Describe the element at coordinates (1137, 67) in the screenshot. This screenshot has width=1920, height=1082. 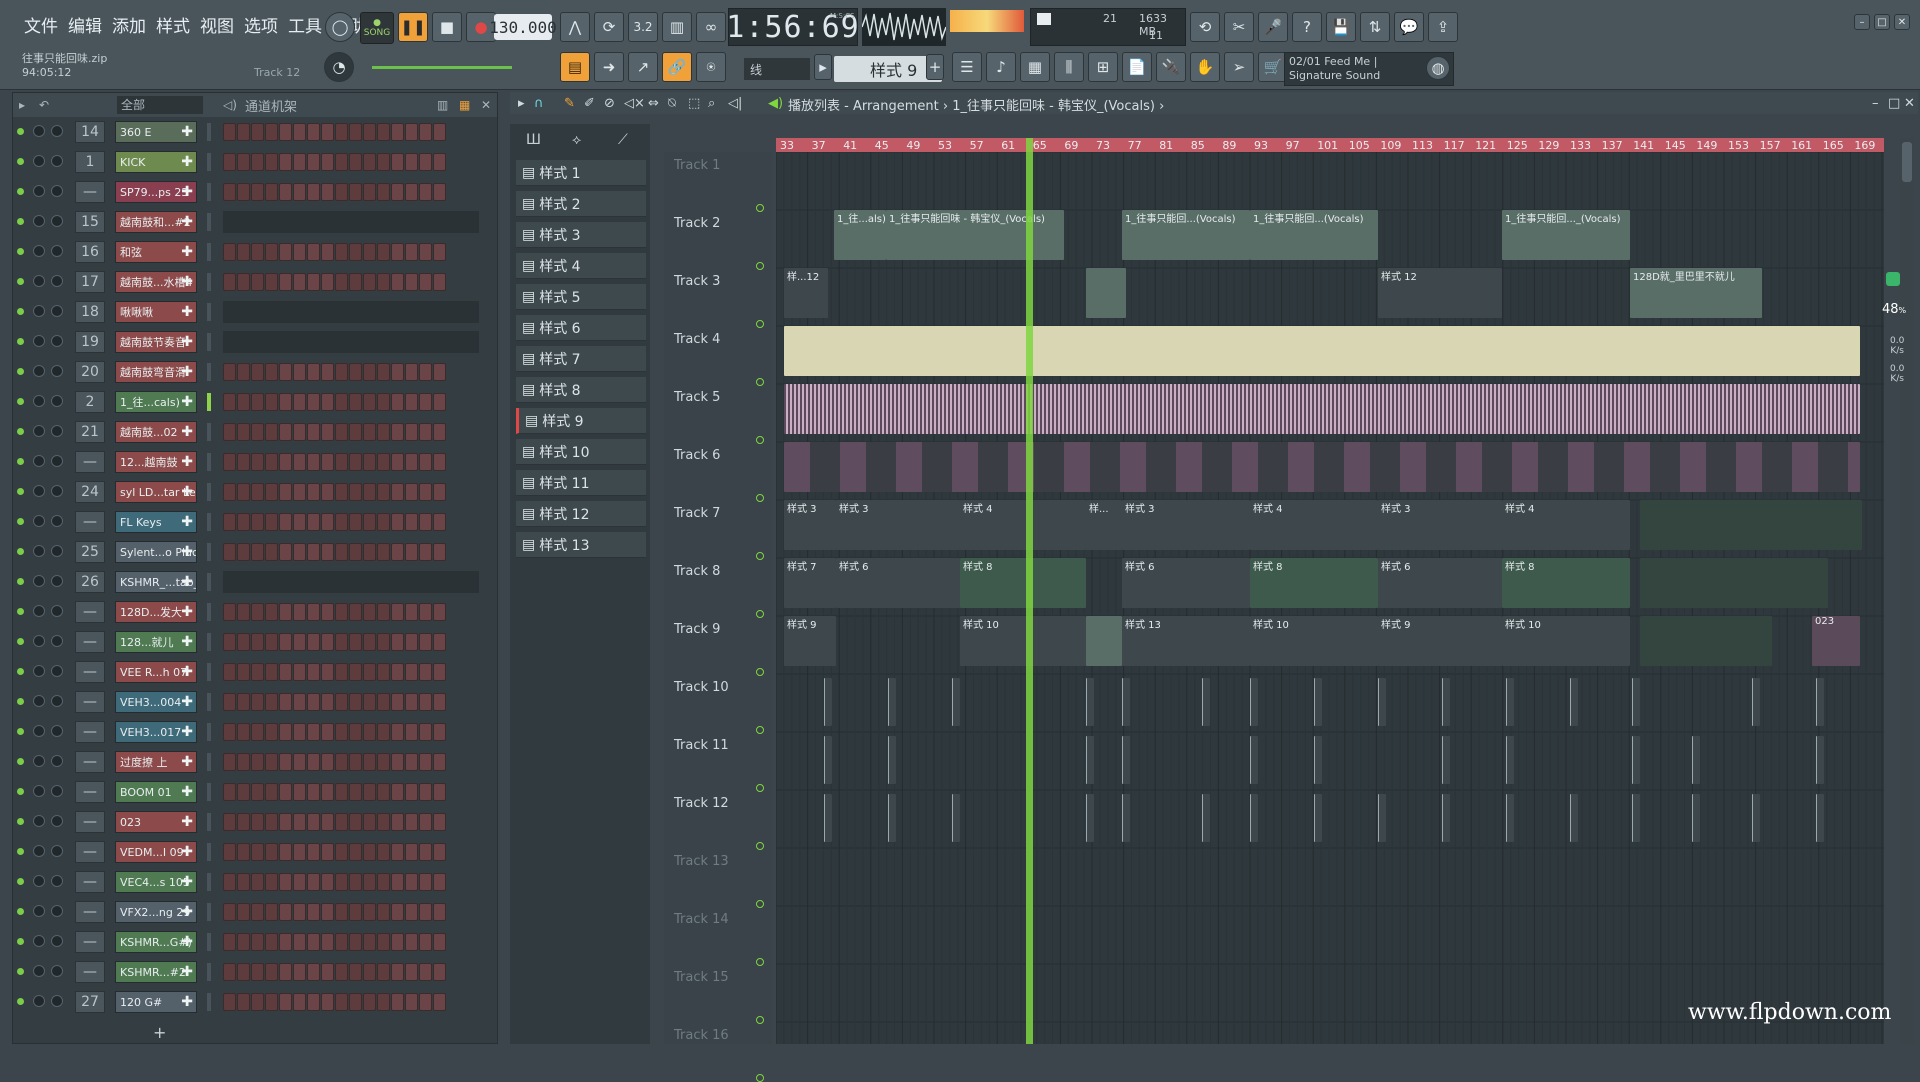
I see `browser-icon: 📄` at that location.